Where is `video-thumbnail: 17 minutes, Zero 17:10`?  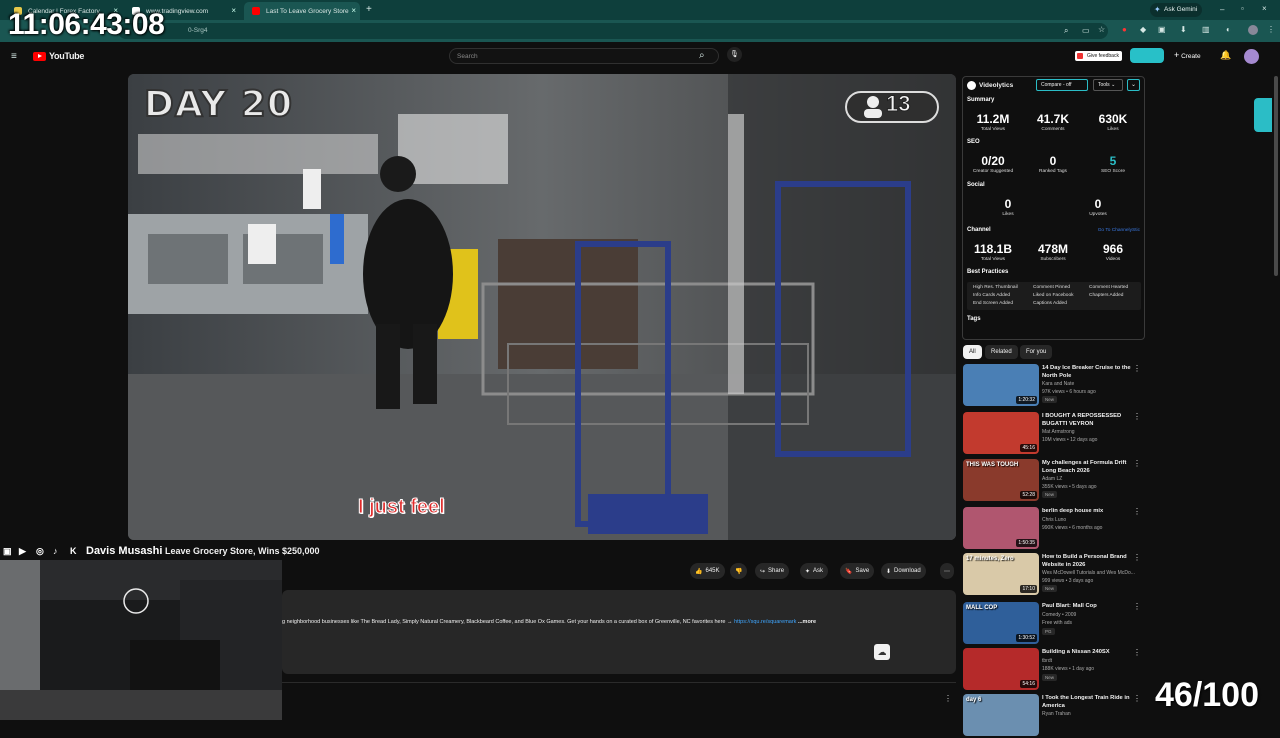 video-thumbnail: 17 minutes, Zero 17:10 is located at coordinates (1001, 574).